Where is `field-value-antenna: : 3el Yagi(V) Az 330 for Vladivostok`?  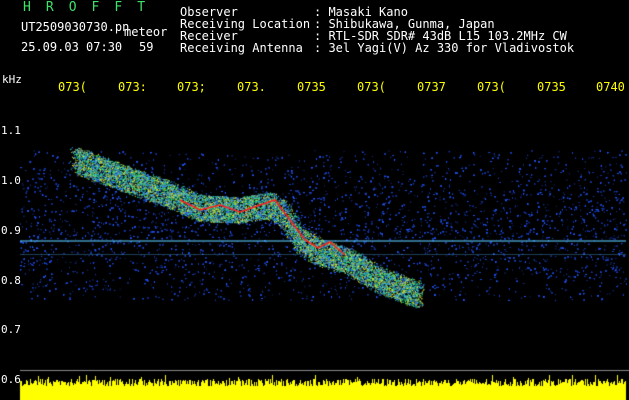
field-value-antenna: : 3el Yagi(V) Az 330 for Vladivostok is located at coordinates (444, 48).